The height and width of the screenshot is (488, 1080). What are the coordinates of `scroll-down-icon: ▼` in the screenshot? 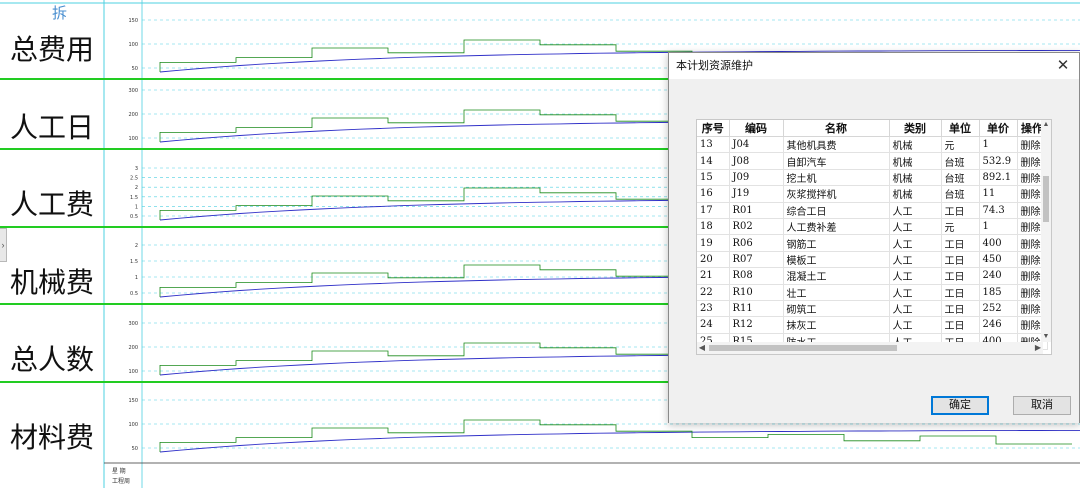 It's located at (1046, 337).